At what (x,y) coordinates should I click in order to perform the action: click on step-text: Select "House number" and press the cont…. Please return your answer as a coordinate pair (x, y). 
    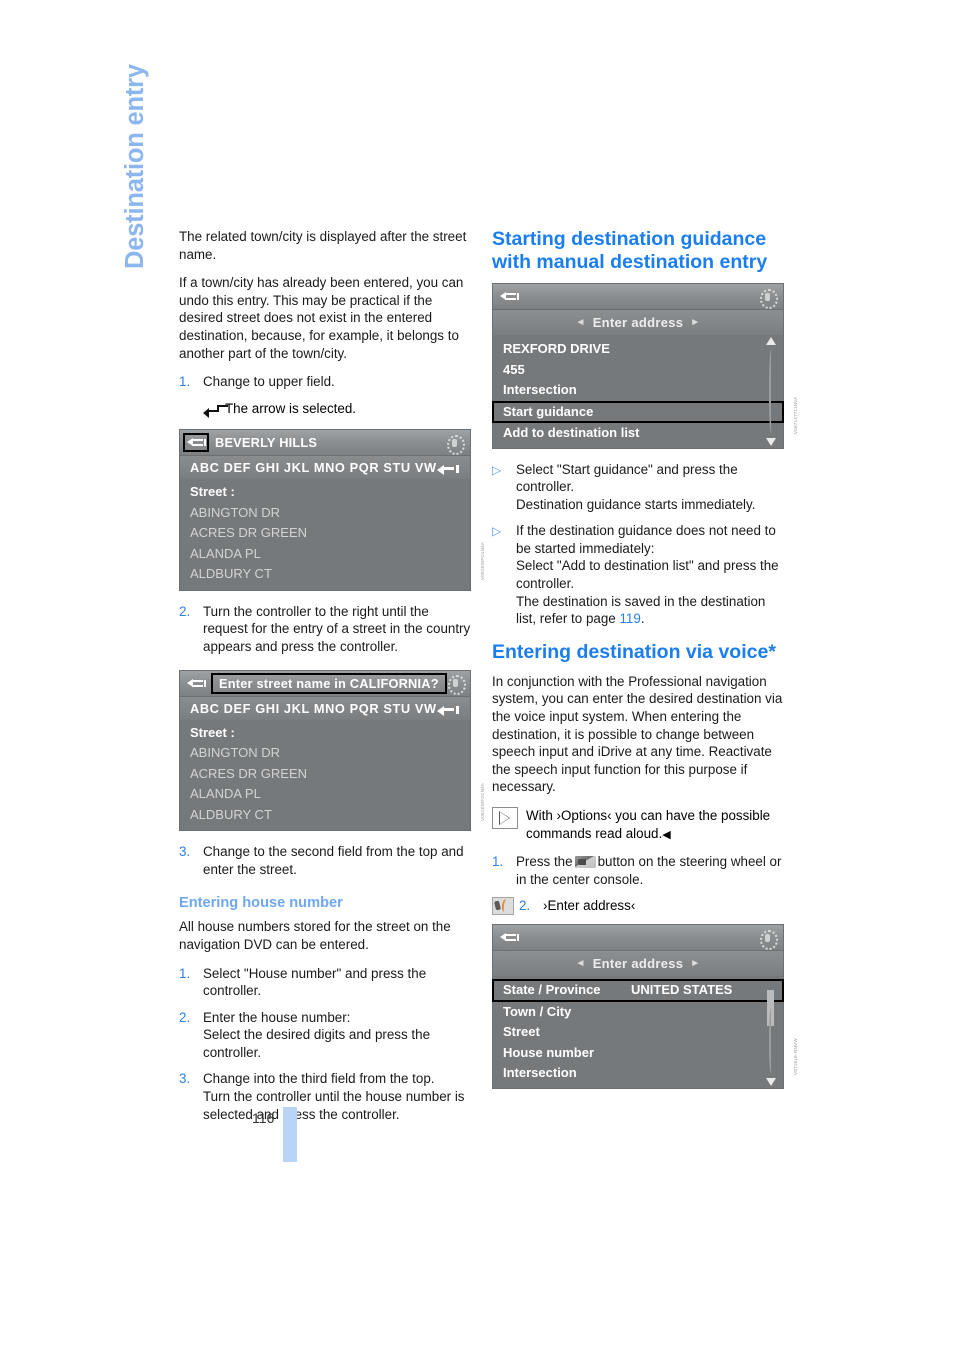
    Looking at the image, I should click on (315, 982).